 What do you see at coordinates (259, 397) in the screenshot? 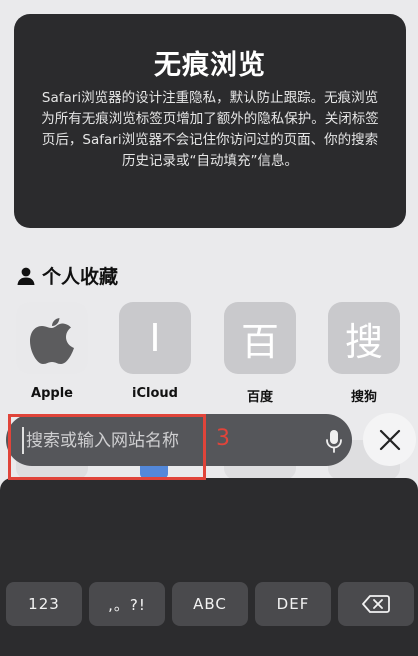
I see `favorite-label: 百度` at bounding box center [259, 397].